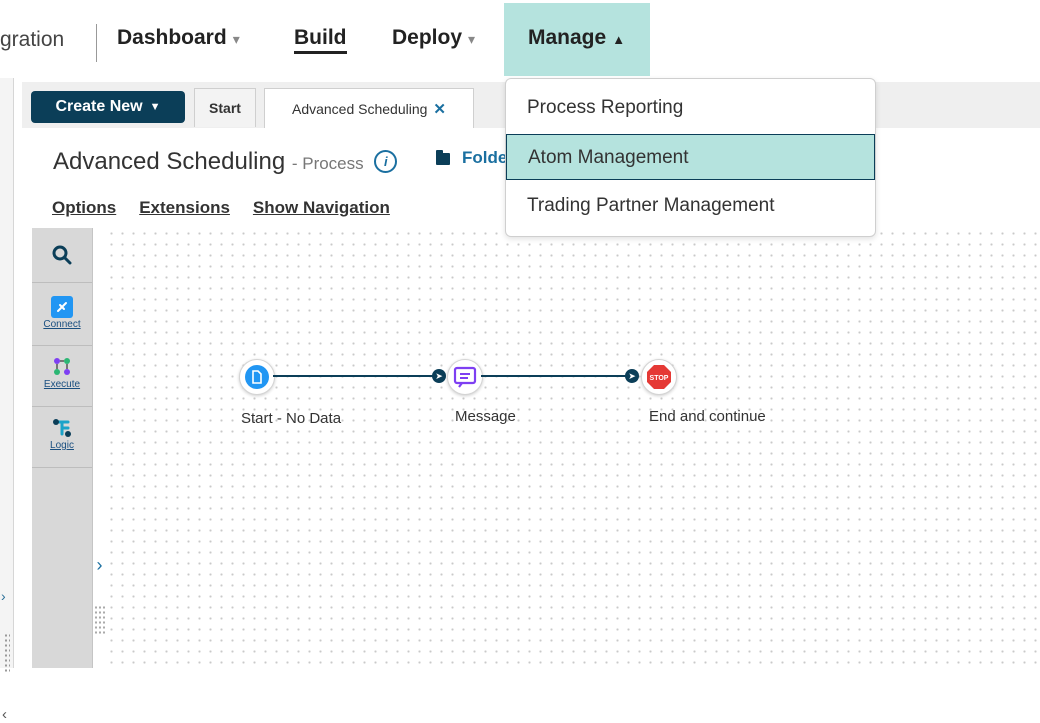 This screenshot has width=1040, height=723. Describe the element at coordinates (99, 106) in the screenshot. I see `create-new-label: Create New` at that location.